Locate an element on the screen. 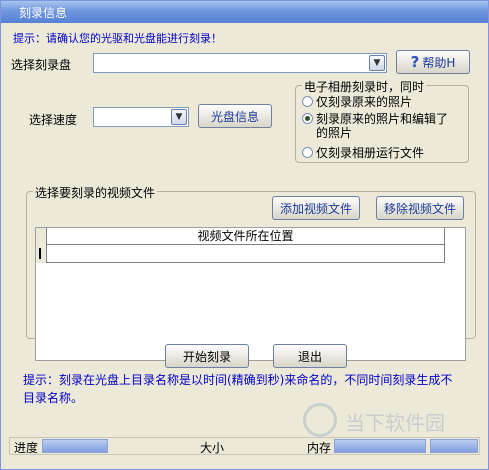  table-header-row: 视频文件所在位置 is located at coordinates (240, 236).